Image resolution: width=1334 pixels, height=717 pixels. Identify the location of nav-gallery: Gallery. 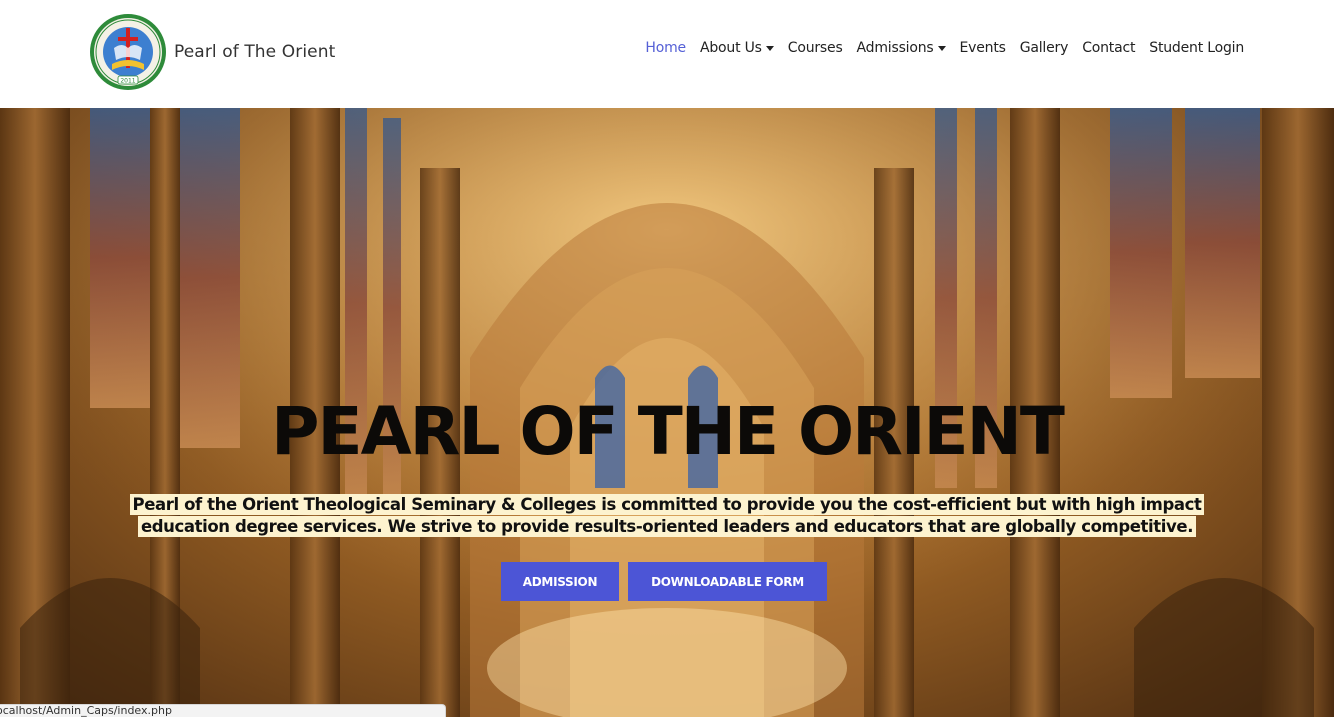
(1044, 48).